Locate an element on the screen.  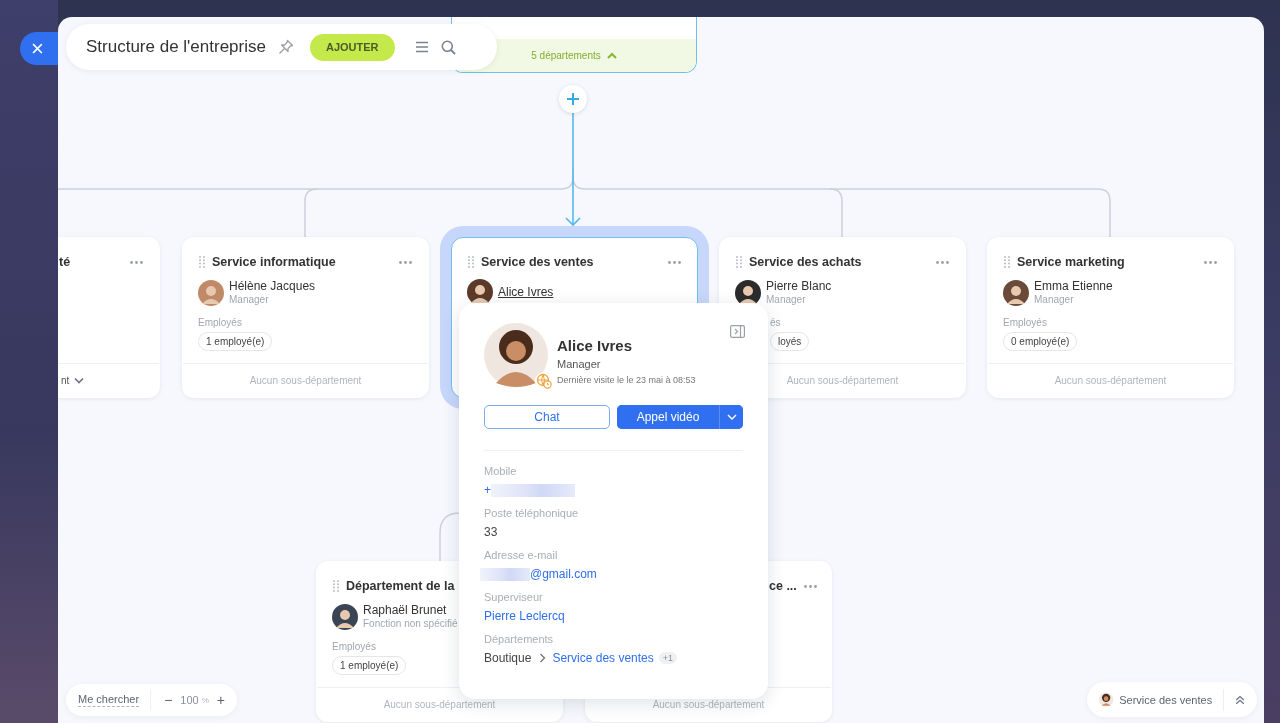
employees-label: és is located at coordinates (775, 322).